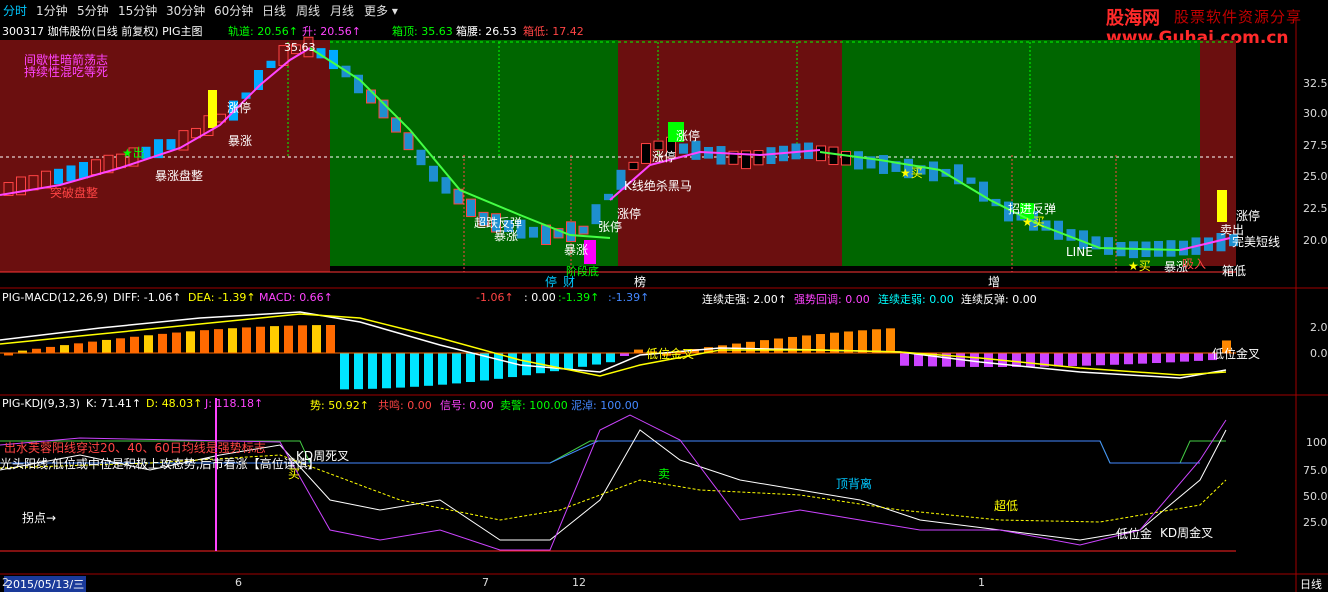 The height and width of the screenshot is (592, 1328). I want to click on ann-limit-3: 涨停, so click(629, 213).